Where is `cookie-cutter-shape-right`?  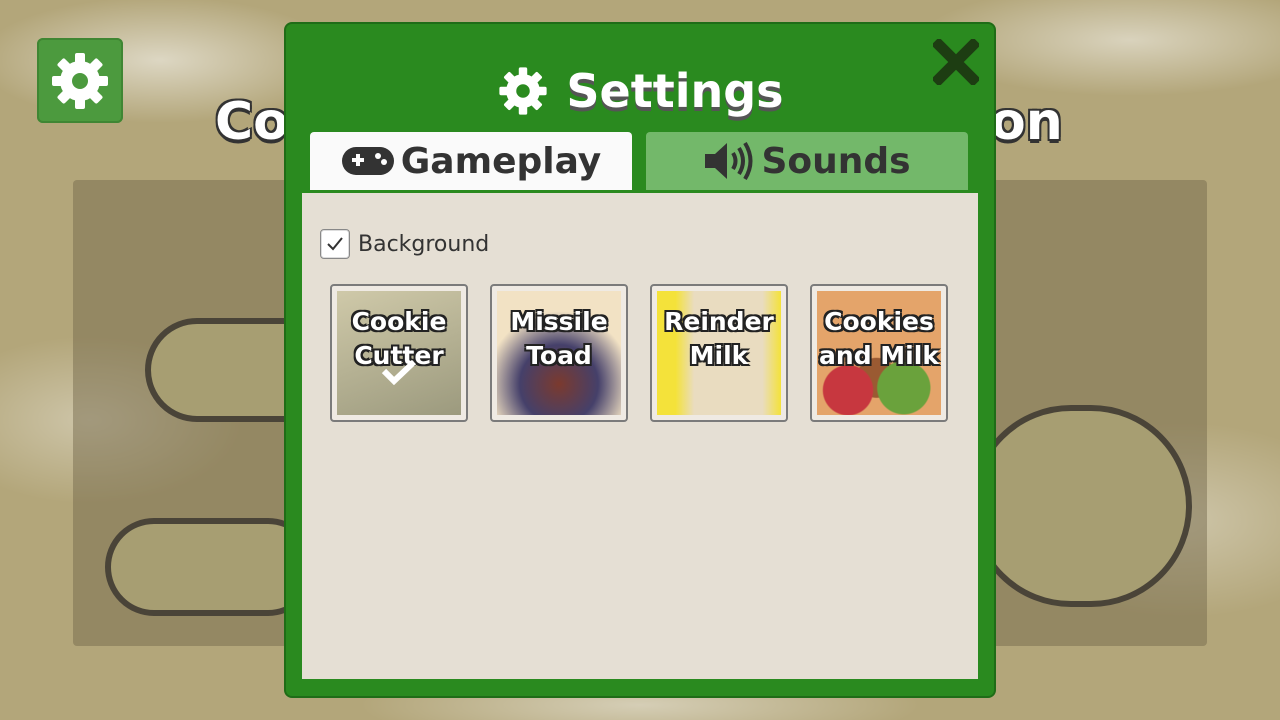 cookie-cutter-shape-right is located at coordinates (1081, 506).